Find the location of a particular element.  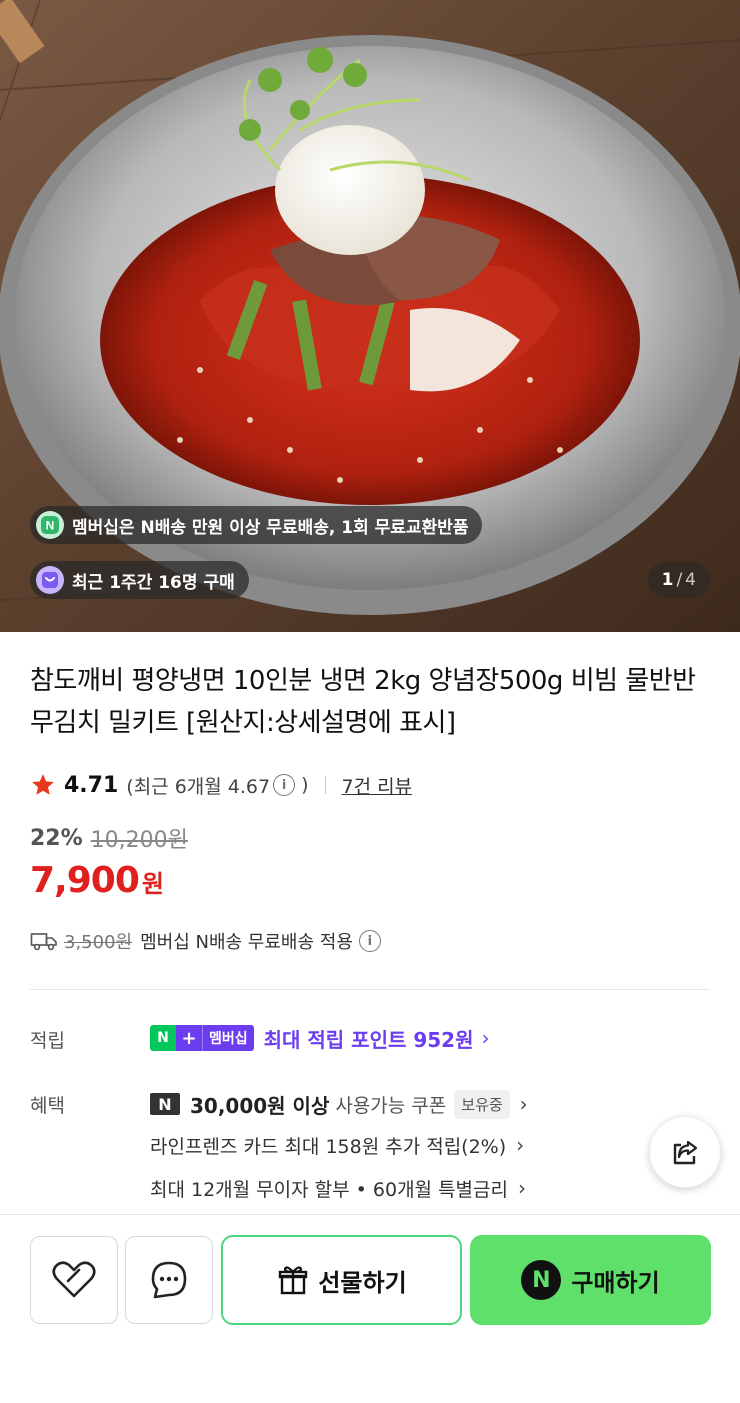

heart-icon is located at coordinates (74, 1279).